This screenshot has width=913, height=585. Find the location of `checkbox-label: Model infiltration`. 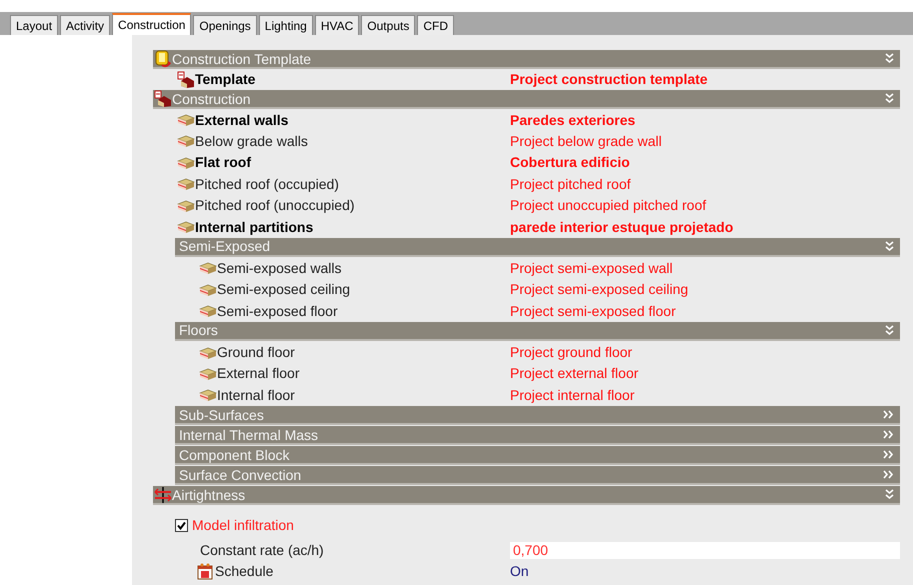

checkbox-label: Model infiltration is located at coordinates (243, 525).